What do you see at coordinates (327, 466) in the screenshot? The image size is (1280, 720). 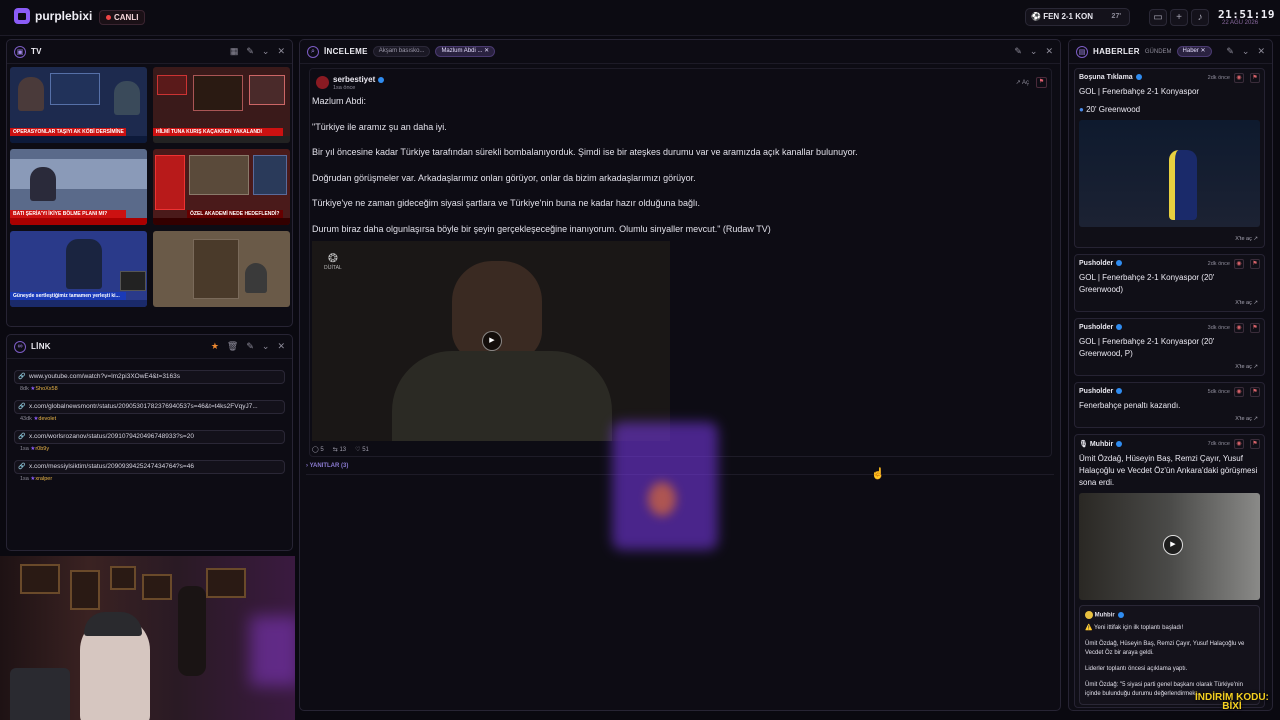 I see `replies-toggle: › YANITLAR (3)` at bounding box center [327, 466].